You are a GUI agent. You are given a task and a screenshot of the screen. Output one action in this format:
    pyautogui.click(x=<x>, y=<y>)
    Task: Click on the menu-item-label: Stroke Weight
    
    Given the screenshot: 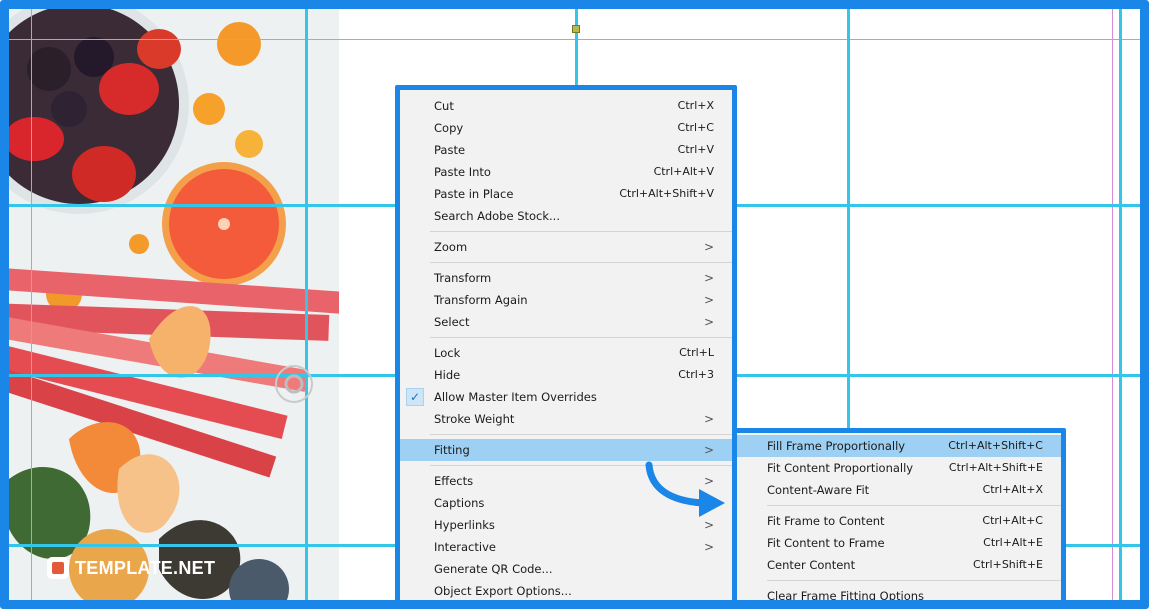 What is the action you would take?
    pyautogui.click(x=474, y=419)
    